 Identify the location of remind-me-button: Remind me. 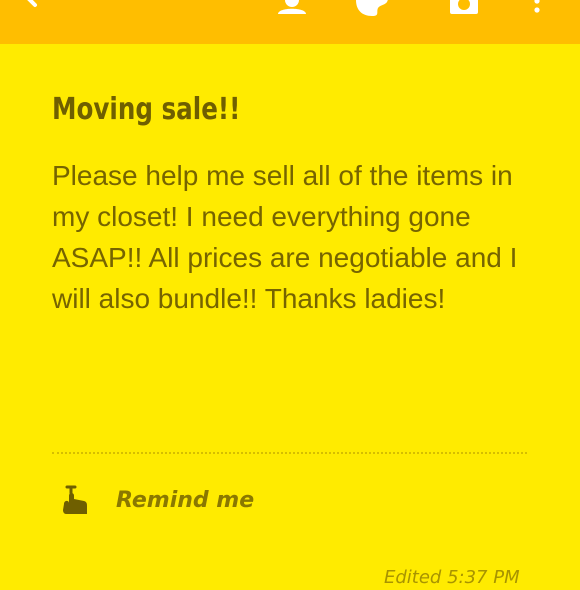
(182, 500).